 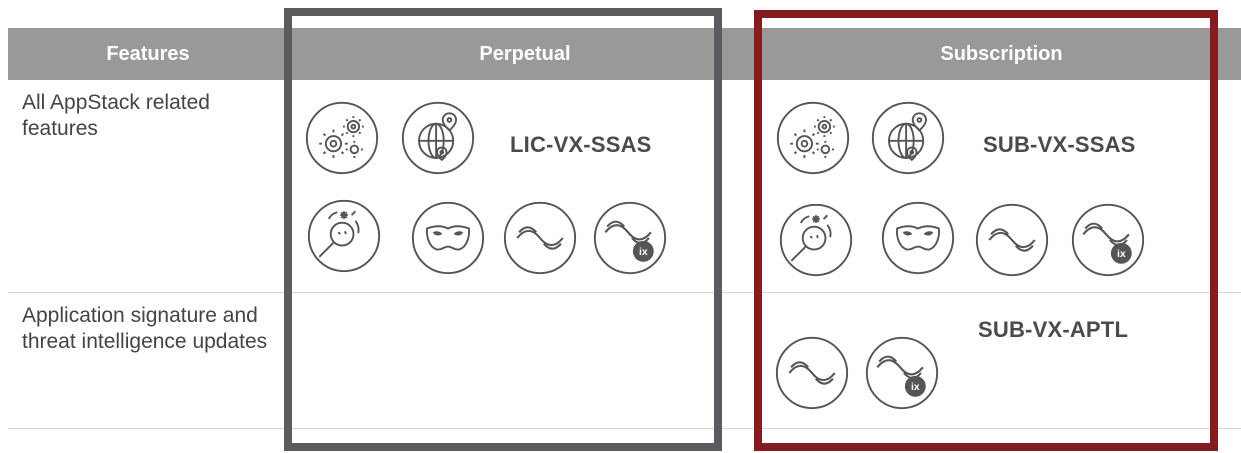 I want to click on feature-label: All AppStack related features, so click(x=116, y=115).